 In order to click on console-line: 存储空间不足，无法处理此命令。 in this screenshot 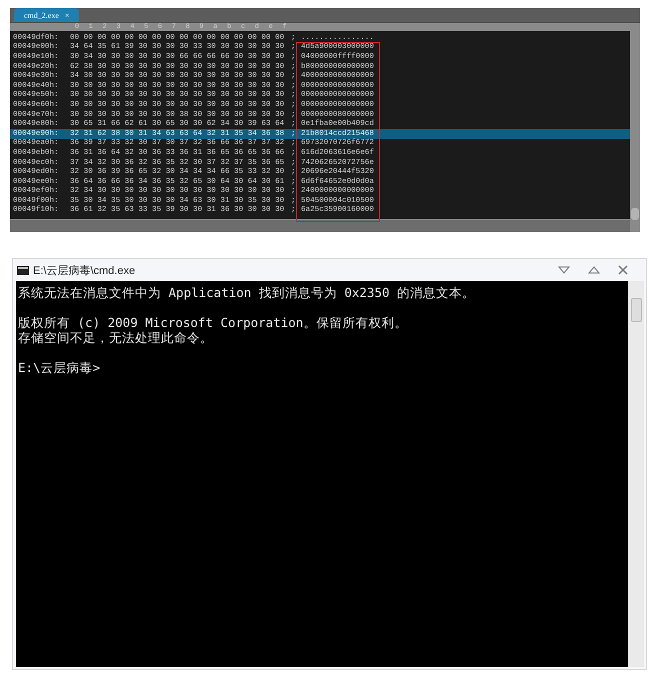, I will do `click(116, 337)`.